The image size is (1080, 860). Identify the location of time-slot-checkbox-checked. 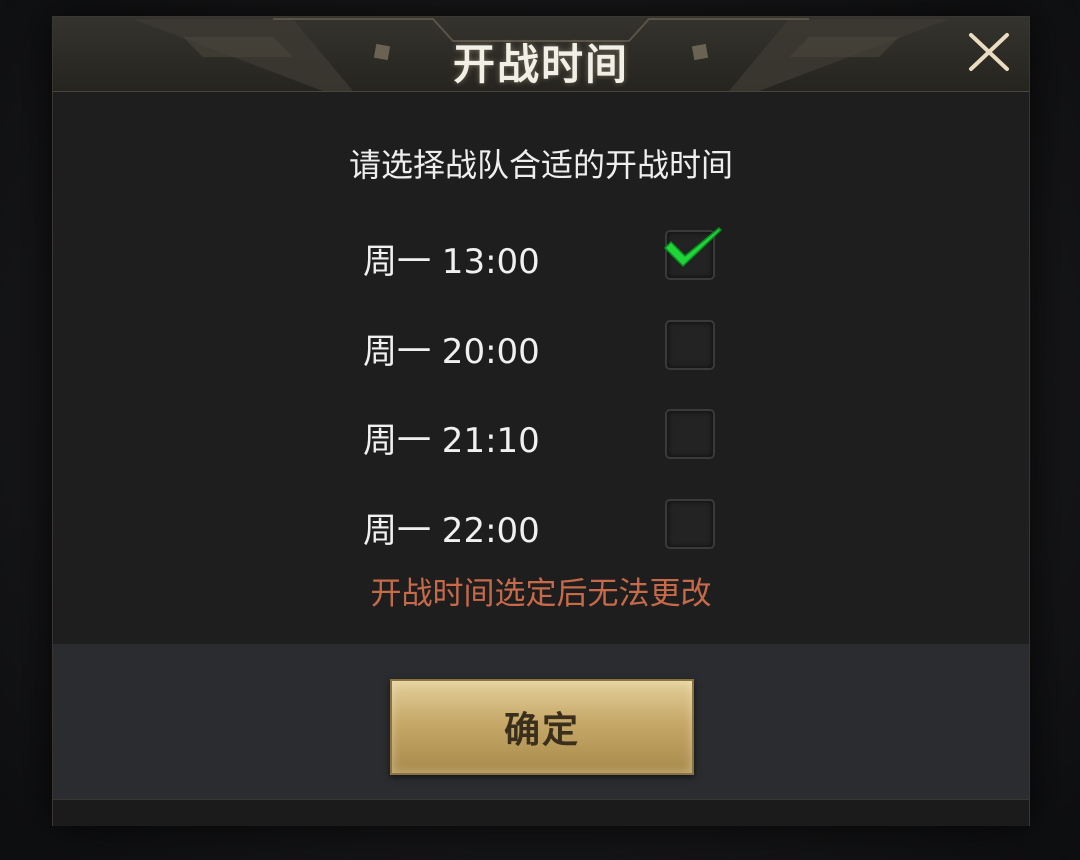
(693, 253).